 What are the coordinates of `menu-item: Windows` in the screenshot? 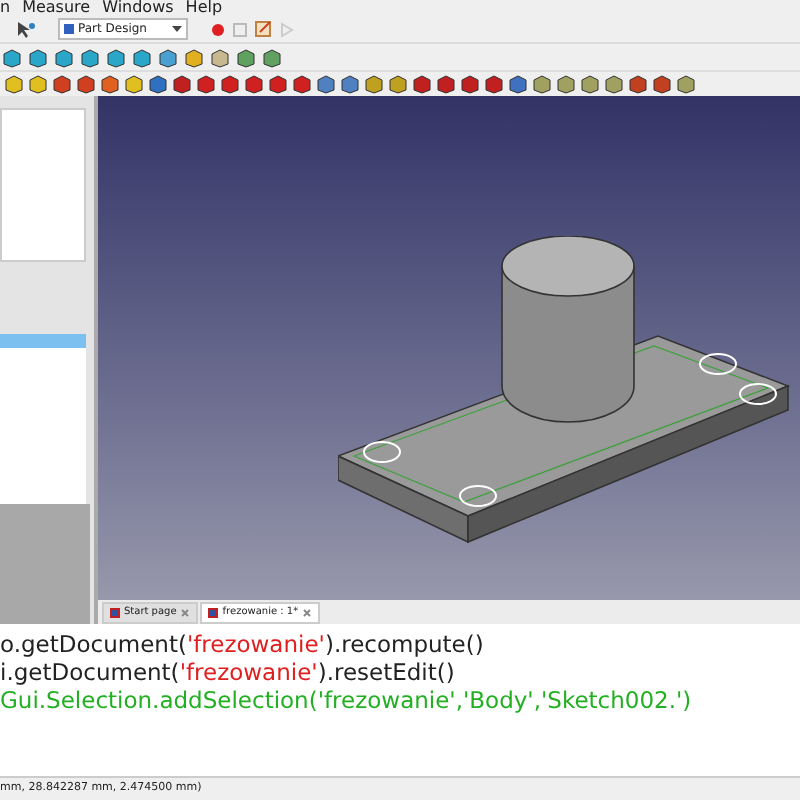 It's located at (138, 8).